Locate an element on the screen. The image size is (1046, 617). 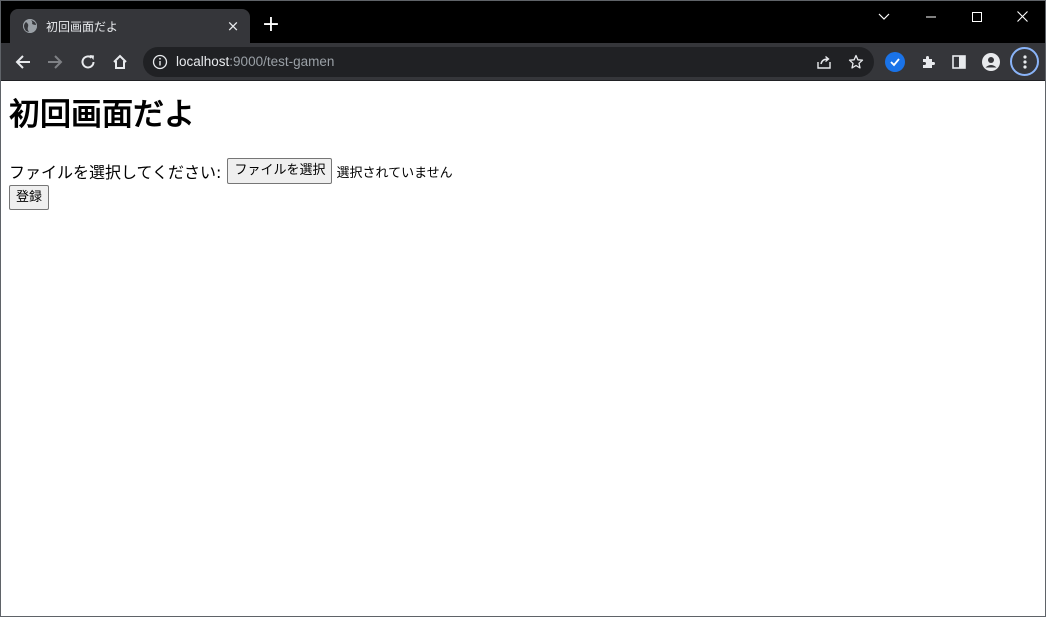
maximize-button is located at coordinates (977, 16).